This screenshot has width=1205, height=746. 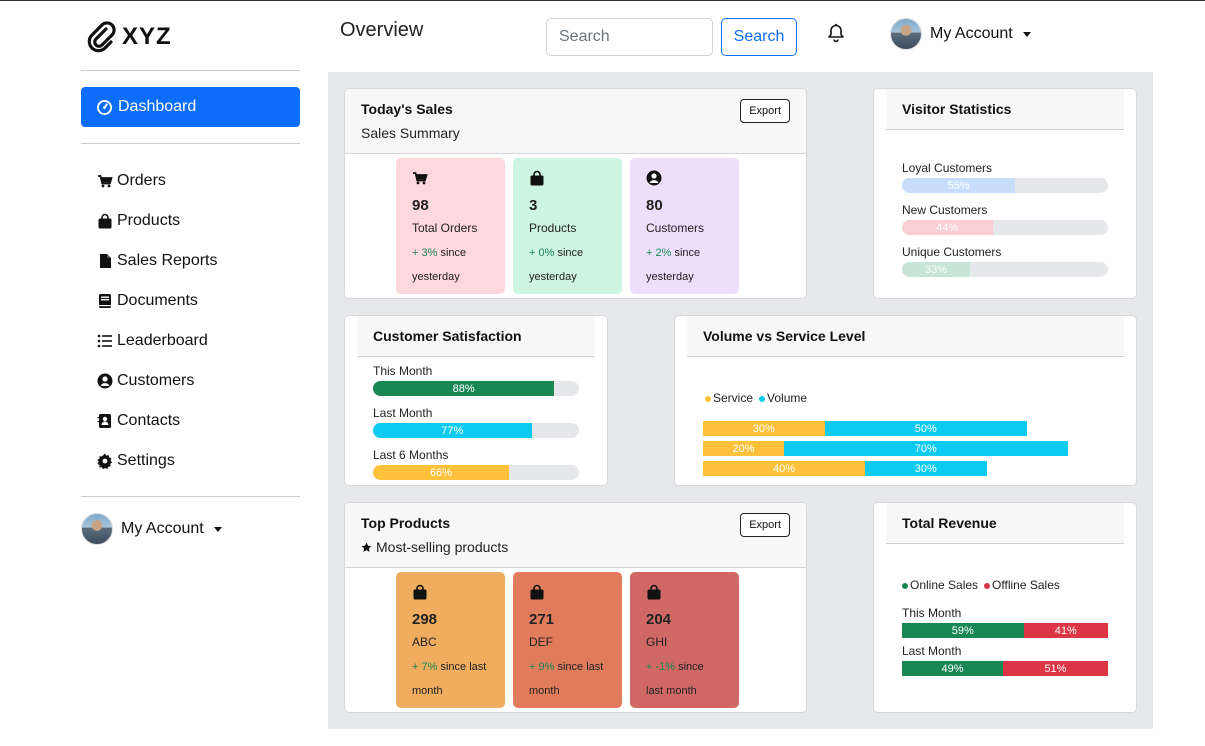 I want to click on bar-label: This Month, so click(x=403, y=371).